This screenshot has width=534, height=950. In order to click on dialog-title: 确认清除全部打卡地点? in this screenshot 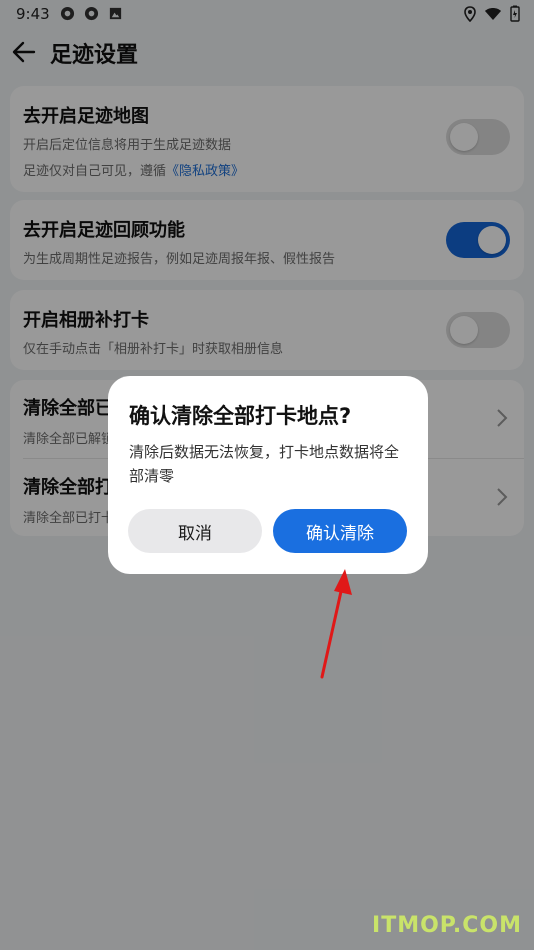, I will do `click(240, 416)`.